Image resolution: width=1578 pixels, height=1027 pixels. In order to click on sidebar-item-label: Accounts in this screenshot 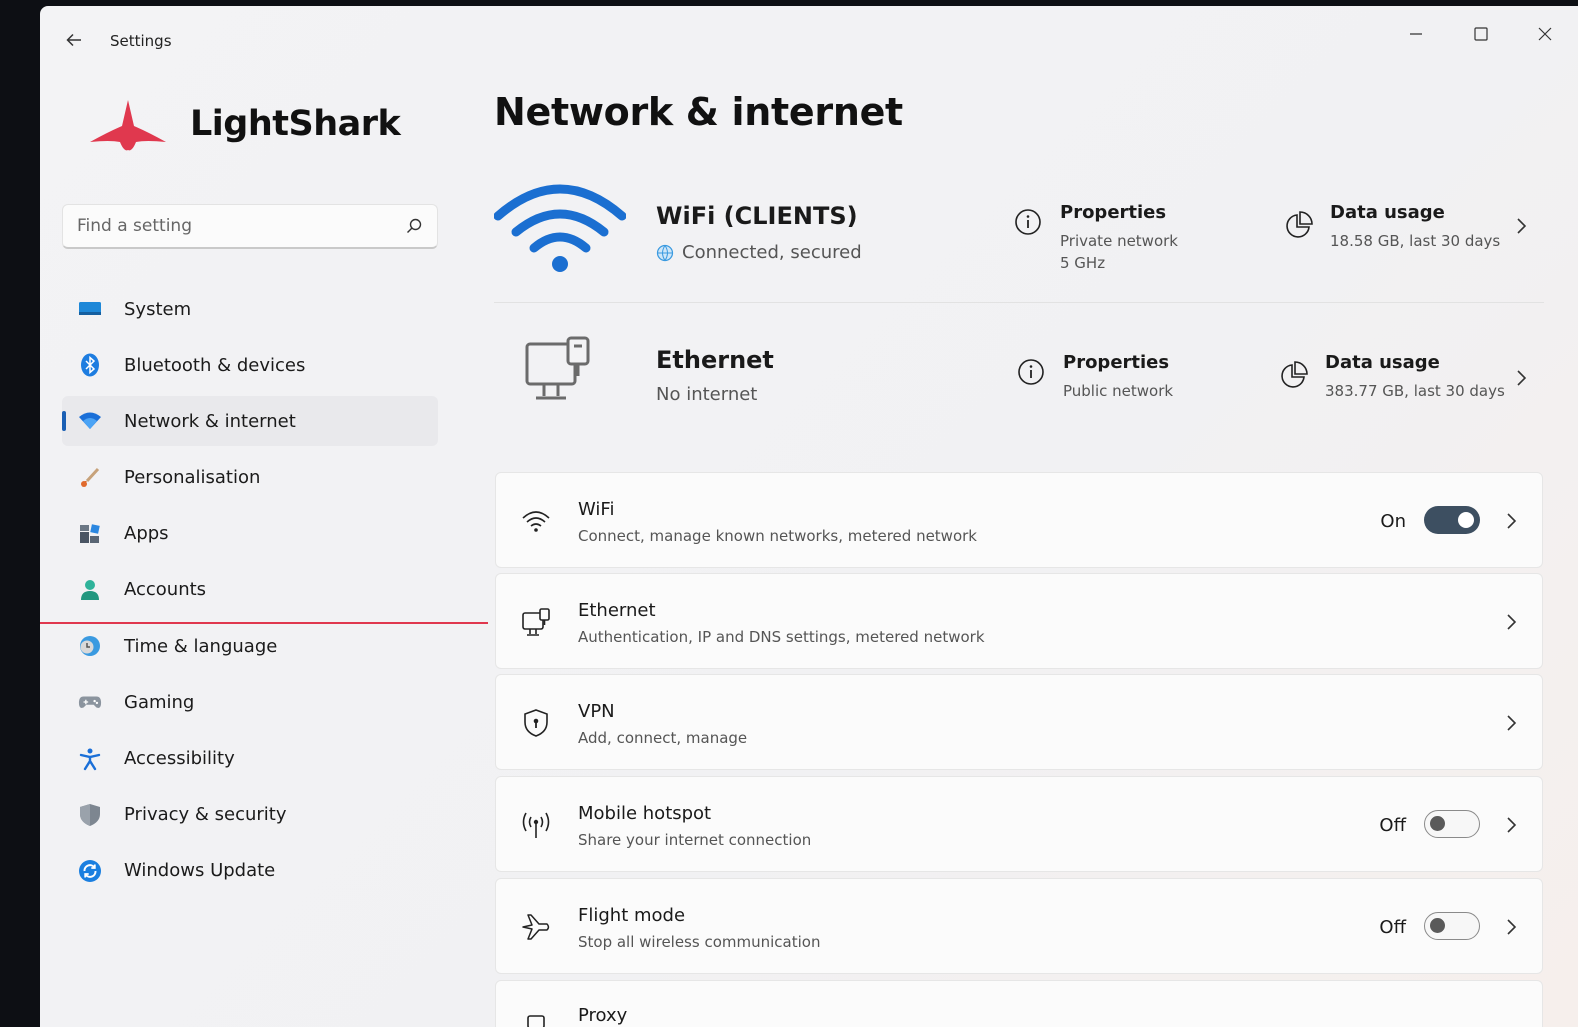, I will do `click(165, 590)`.